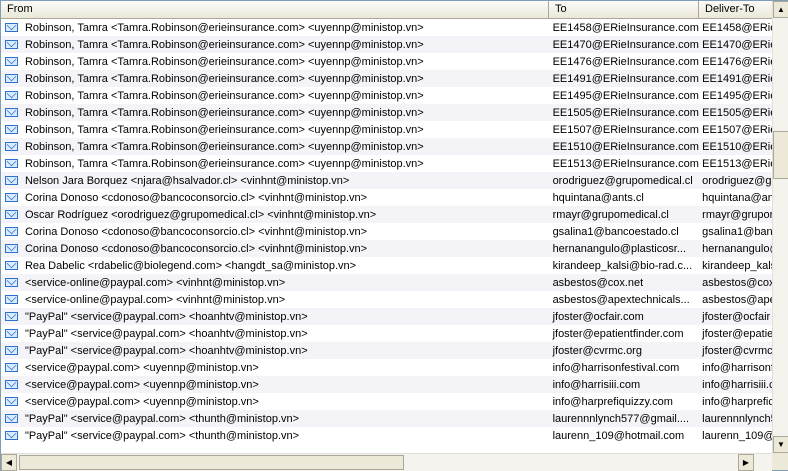 This screenshot has height=471, width=788. I want to click on column-header: From To Deliver-To, so click(386, 10).